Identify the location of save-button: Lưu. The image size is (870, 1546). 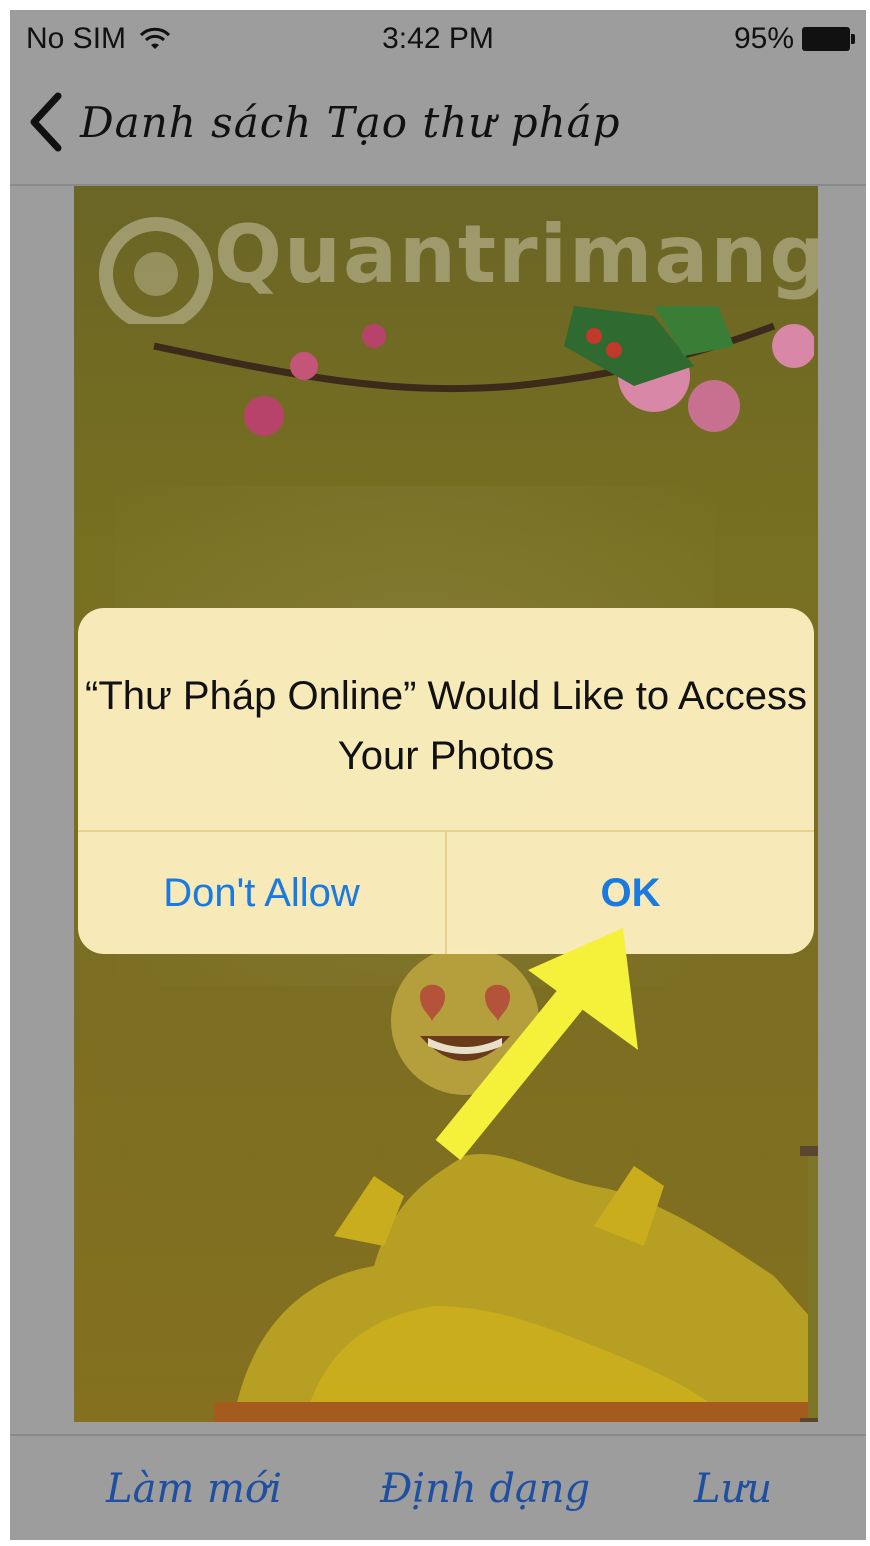
(733, 1489).